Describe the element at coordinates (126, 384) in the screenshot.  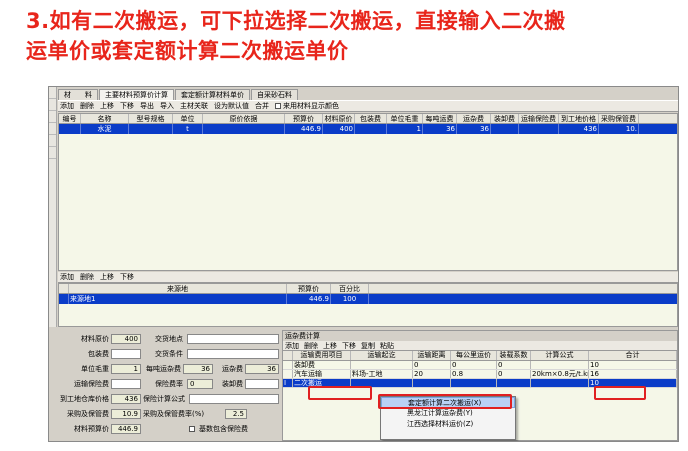
I see `transport-insurance-field` at that location.